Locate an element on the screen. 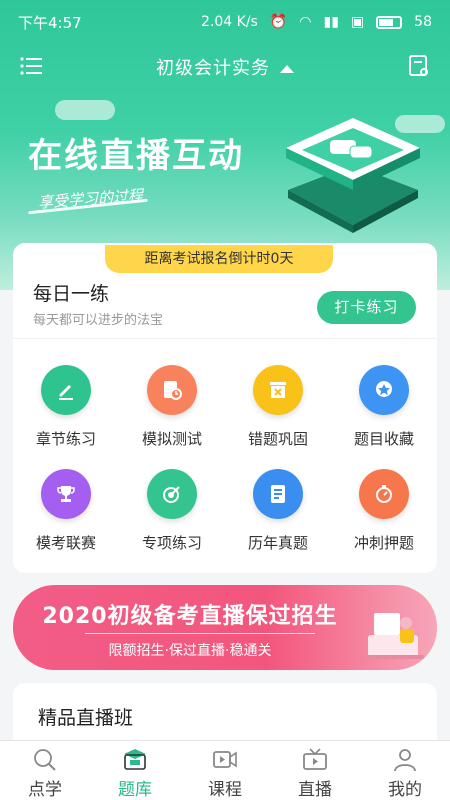  grid-label: 题目收藏 is located at coordinates (383, 439).